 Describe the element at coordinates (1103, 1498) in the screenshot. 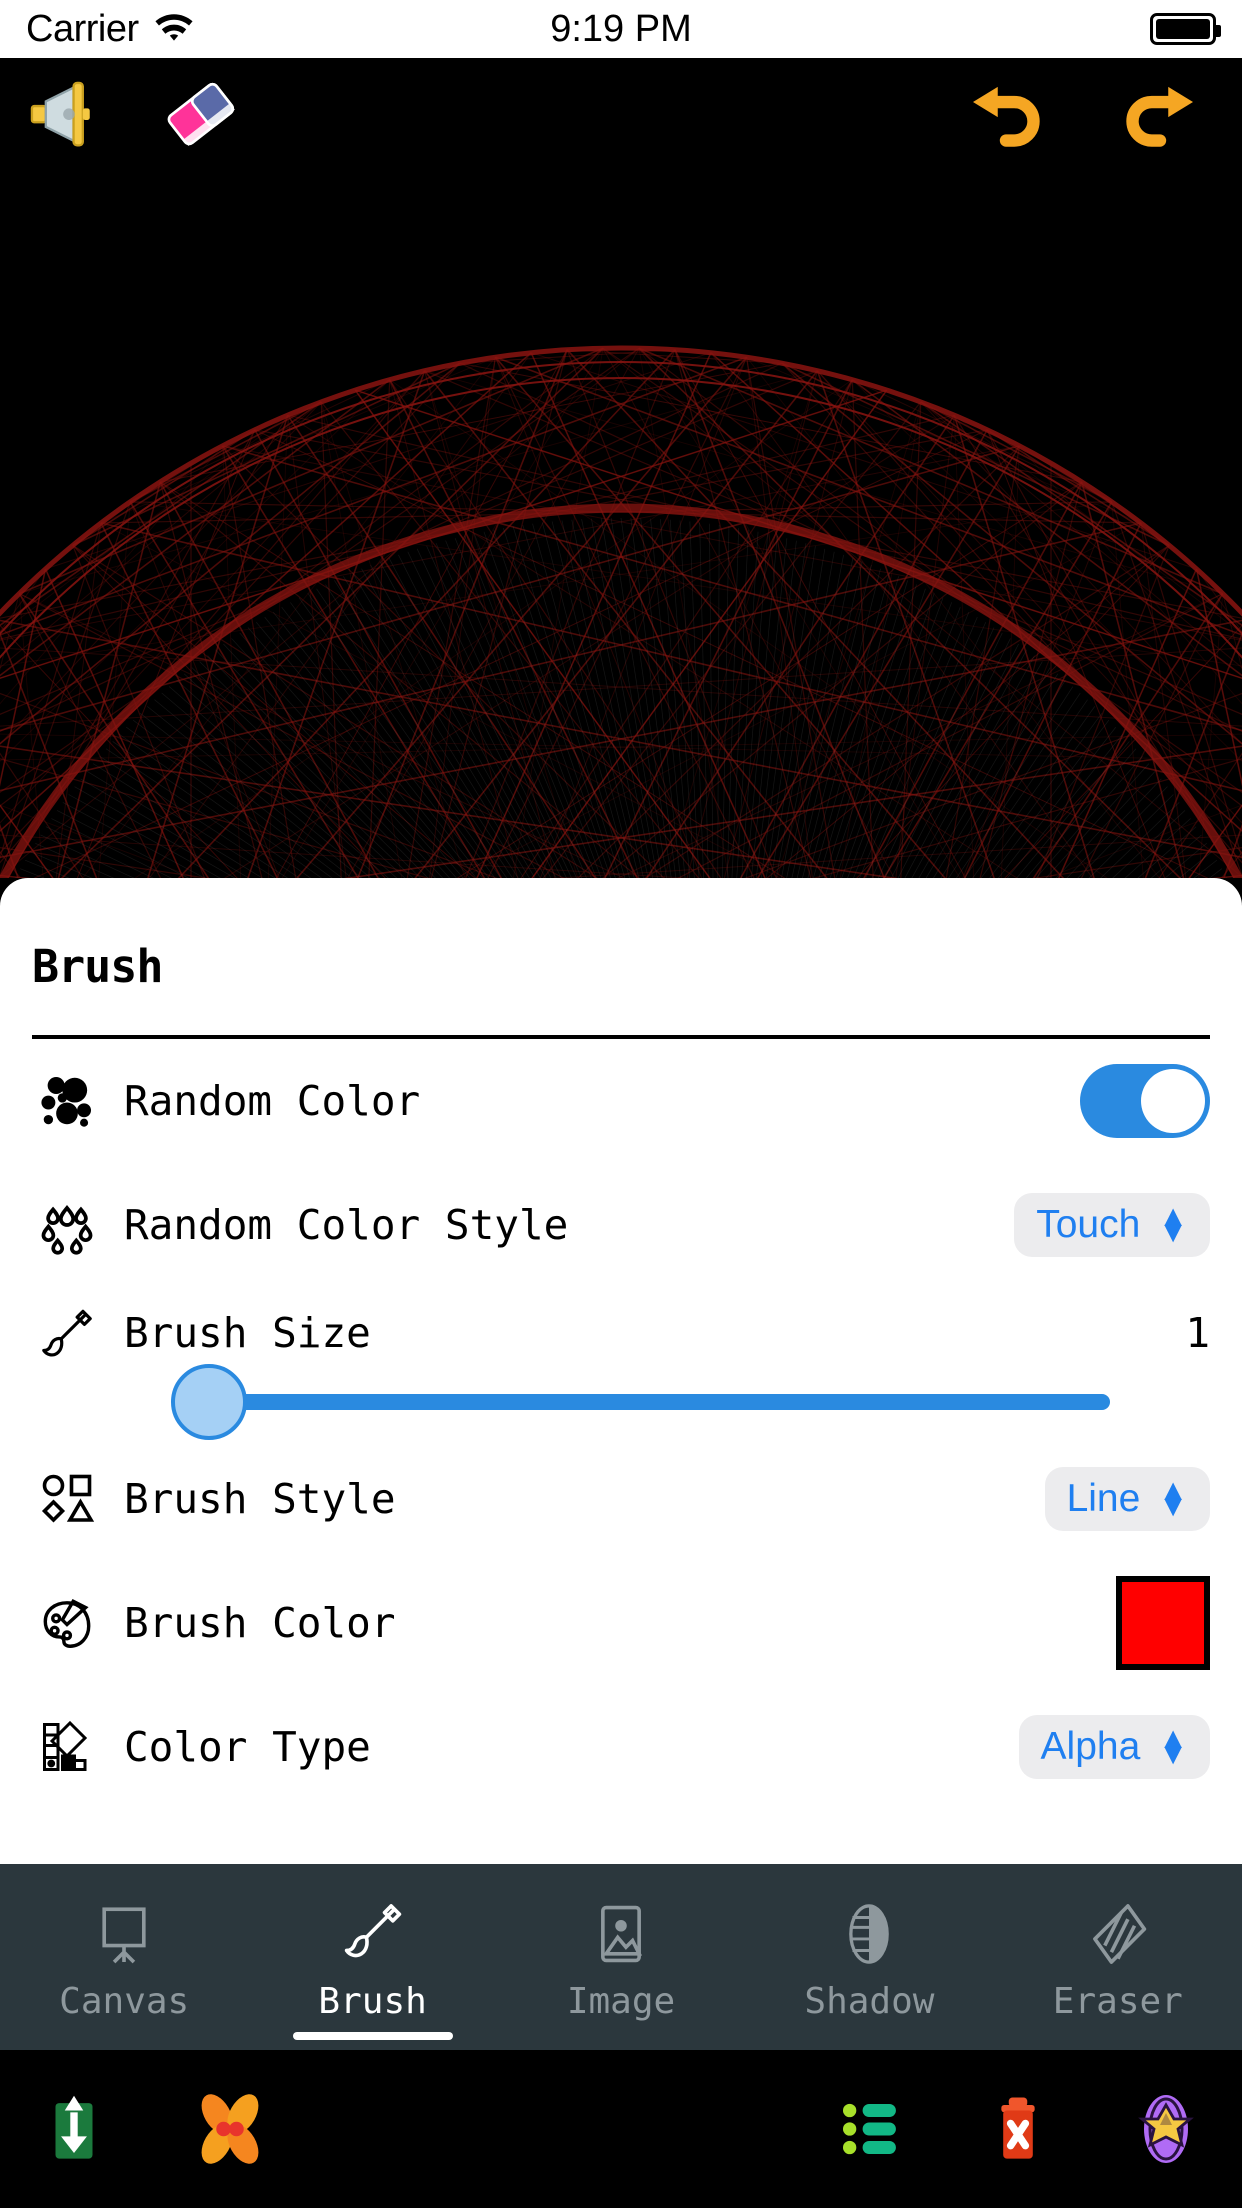

I see `picker-value: Line` at that location.